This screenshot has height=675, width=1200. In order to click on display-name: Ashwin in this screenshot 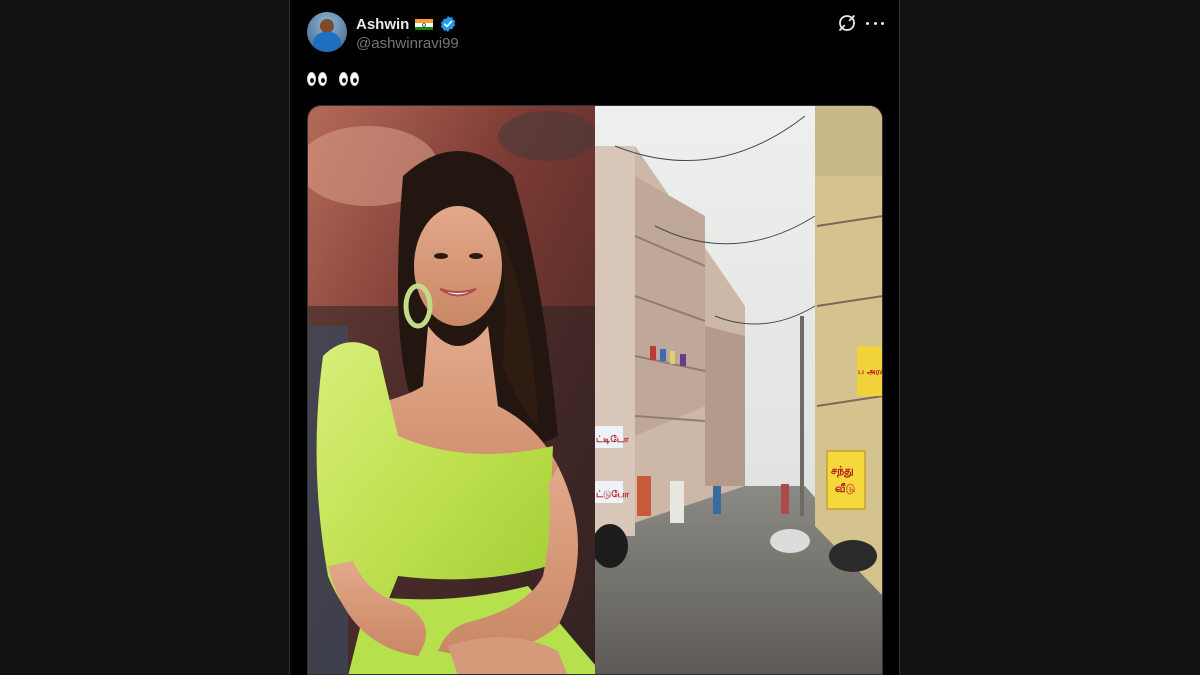, I will do `click(382, 24)`.